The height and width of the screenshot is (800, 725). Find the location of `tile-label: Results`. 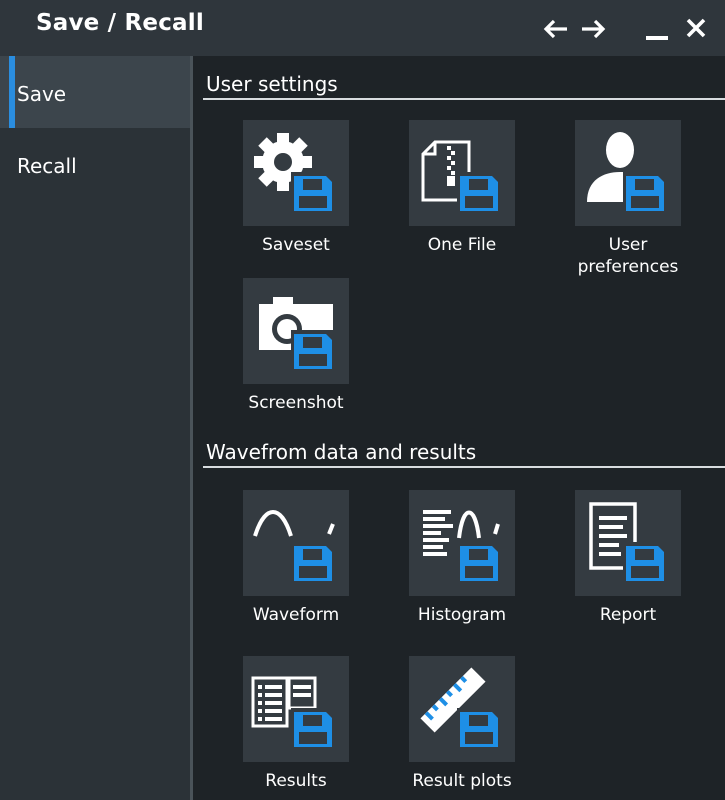

tile-label: Results is located at coordinates (296, 781).